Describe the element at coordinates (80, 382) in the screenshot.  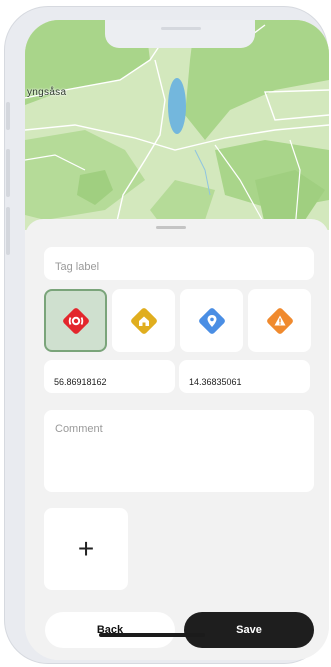
I see `latitude-value: 56.86918162` at that location.